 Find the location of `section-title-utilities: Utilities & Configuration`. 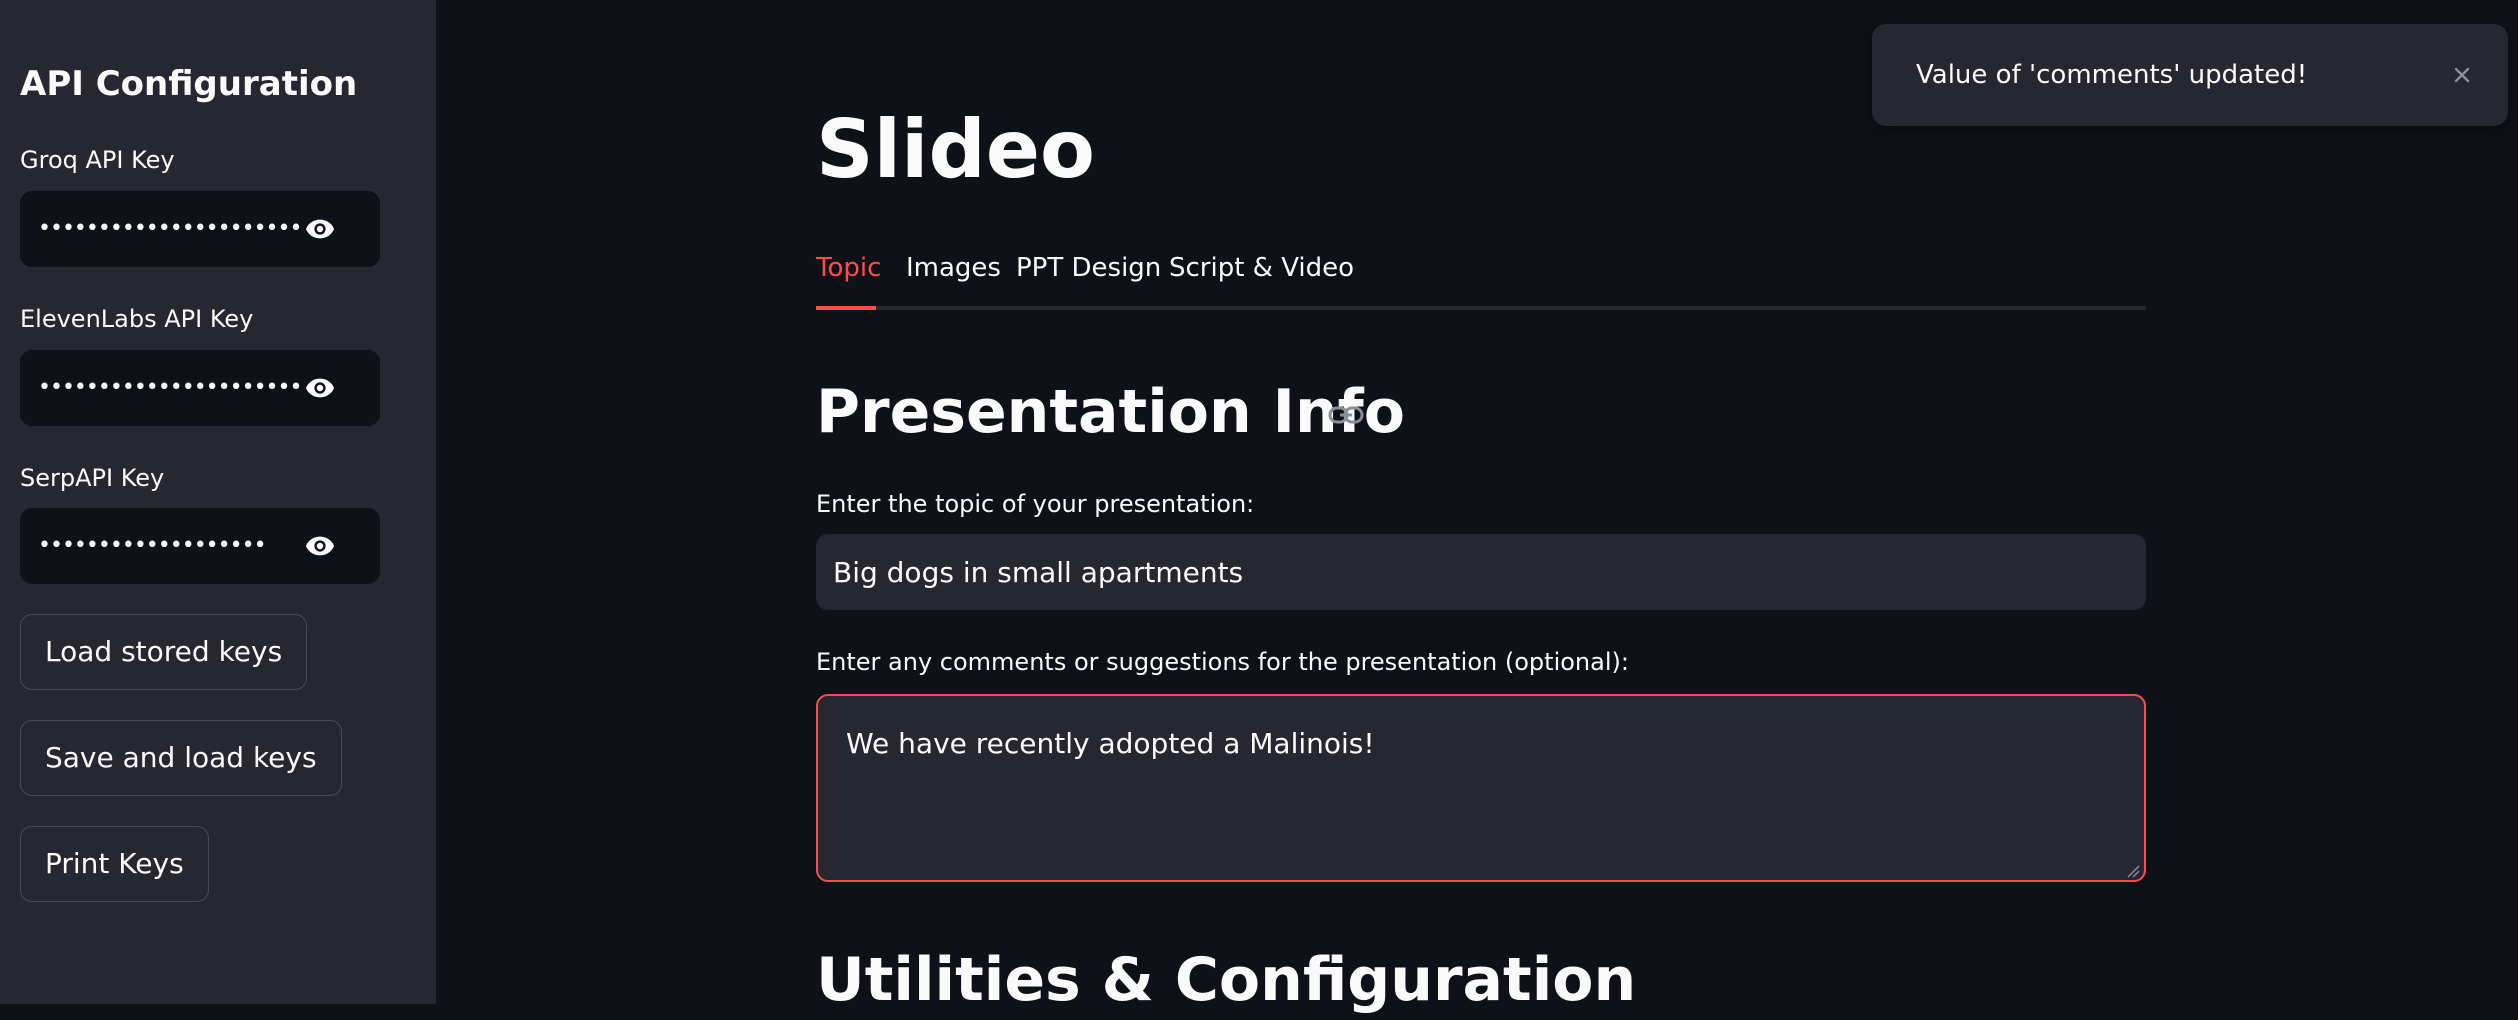

section-title-utilities: Utilities & Configuration is located at coordinates (1226, 980).